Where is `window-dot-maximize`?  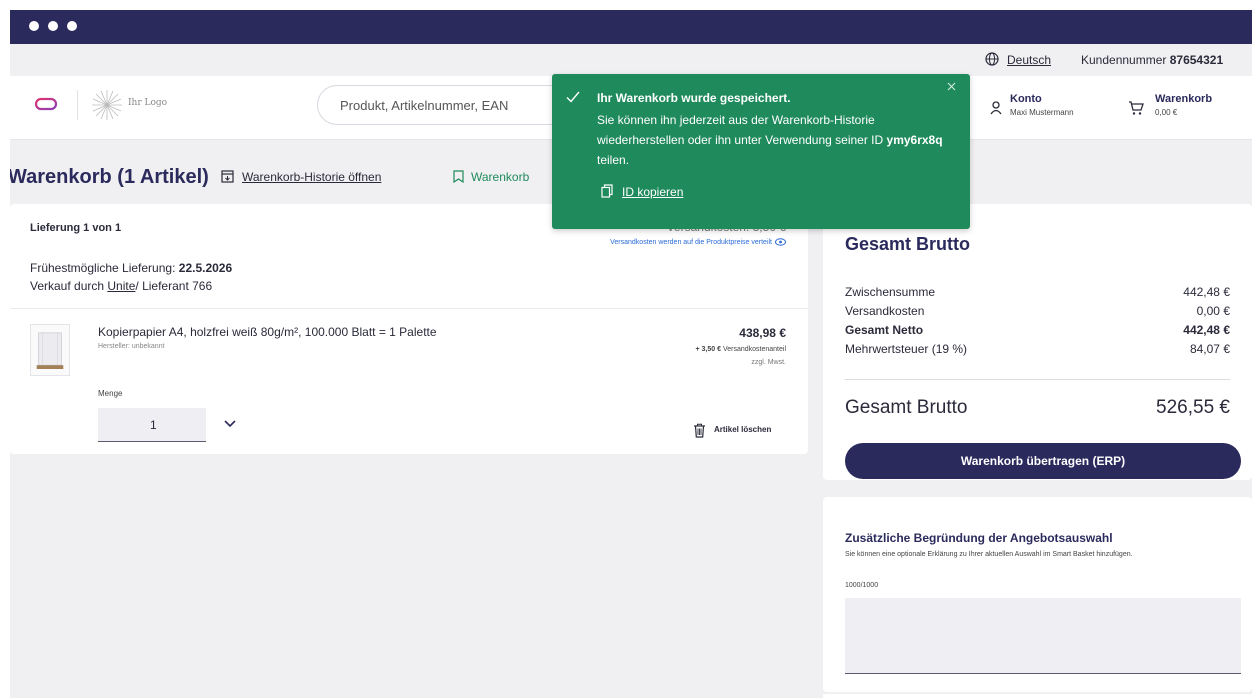
window-dot-maximize is located at coordinates (72, 26).